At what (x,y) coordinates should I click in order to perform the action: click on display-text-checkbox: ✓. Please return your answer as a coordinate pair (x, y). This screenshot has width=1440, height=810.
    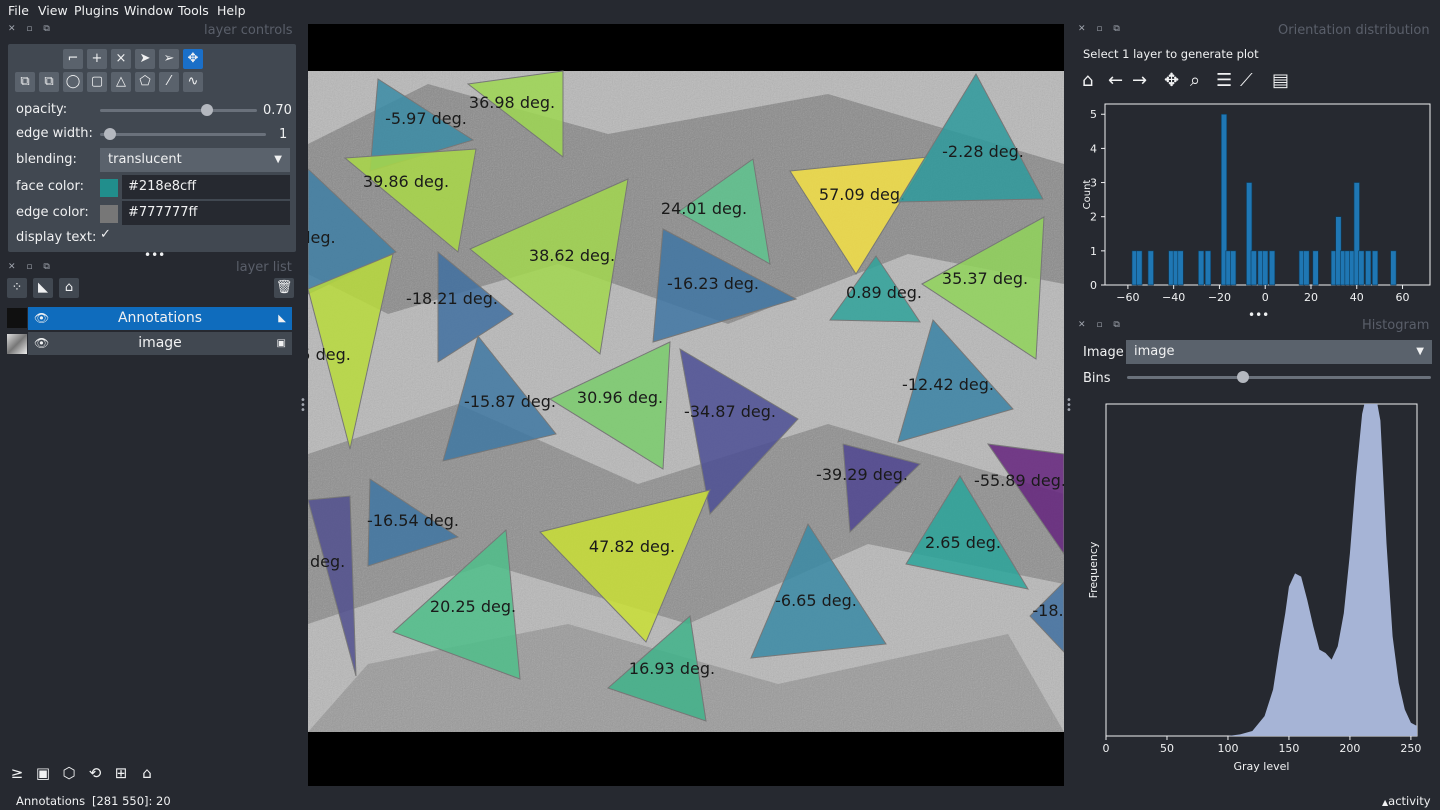
    Looking at the image, I should click on (107, 235).